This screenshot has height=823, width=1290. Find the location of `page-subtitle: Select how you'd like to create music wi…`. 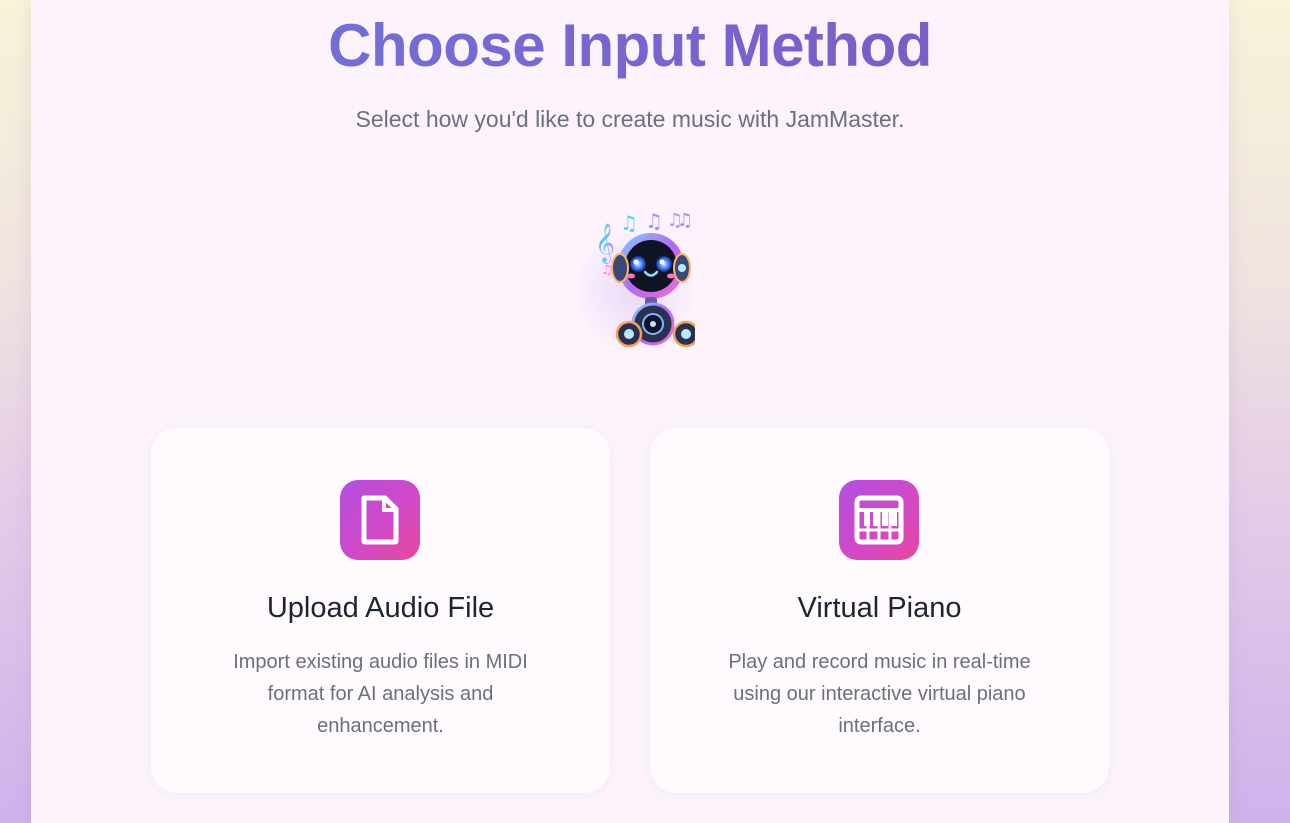

page-subtitle: Select how you'd like to create music wi… is located at coordinates (630, 119).